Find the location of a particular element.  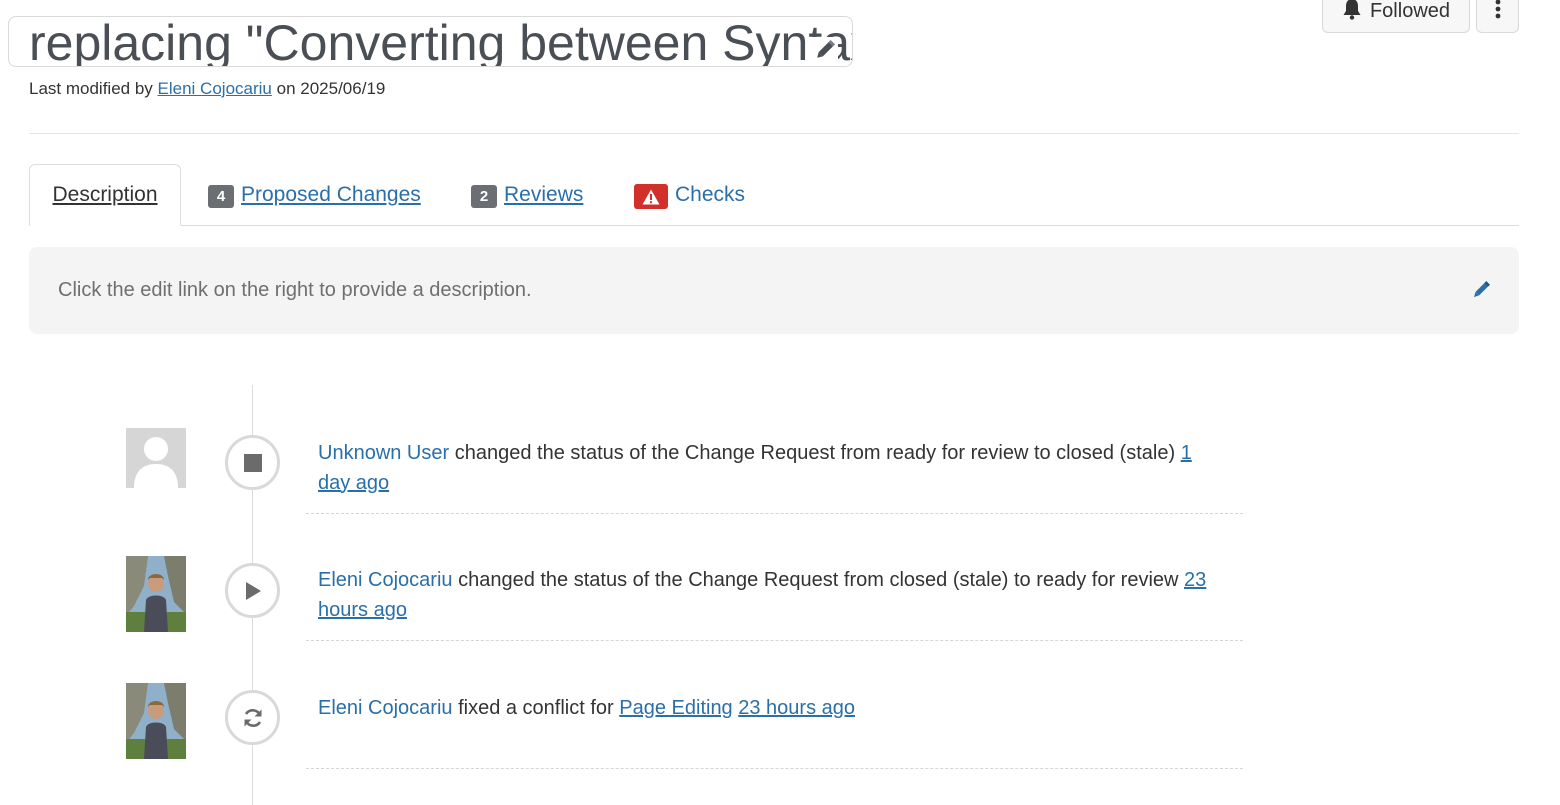

title-field: replacing "Converting between Syntaxes" is located at coordinates (430, 41).